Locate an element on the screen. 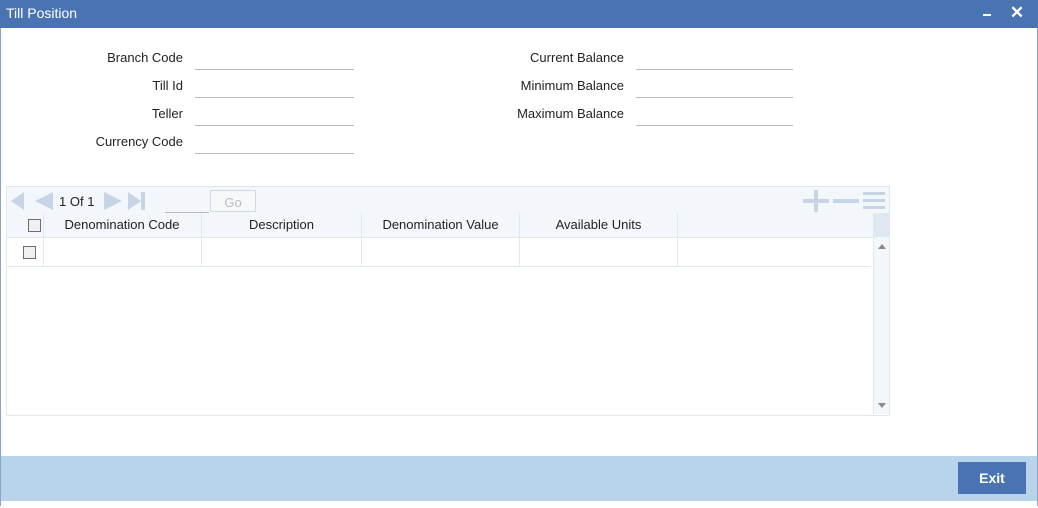  column-header-description: Description is located at coordinates (282, 225).